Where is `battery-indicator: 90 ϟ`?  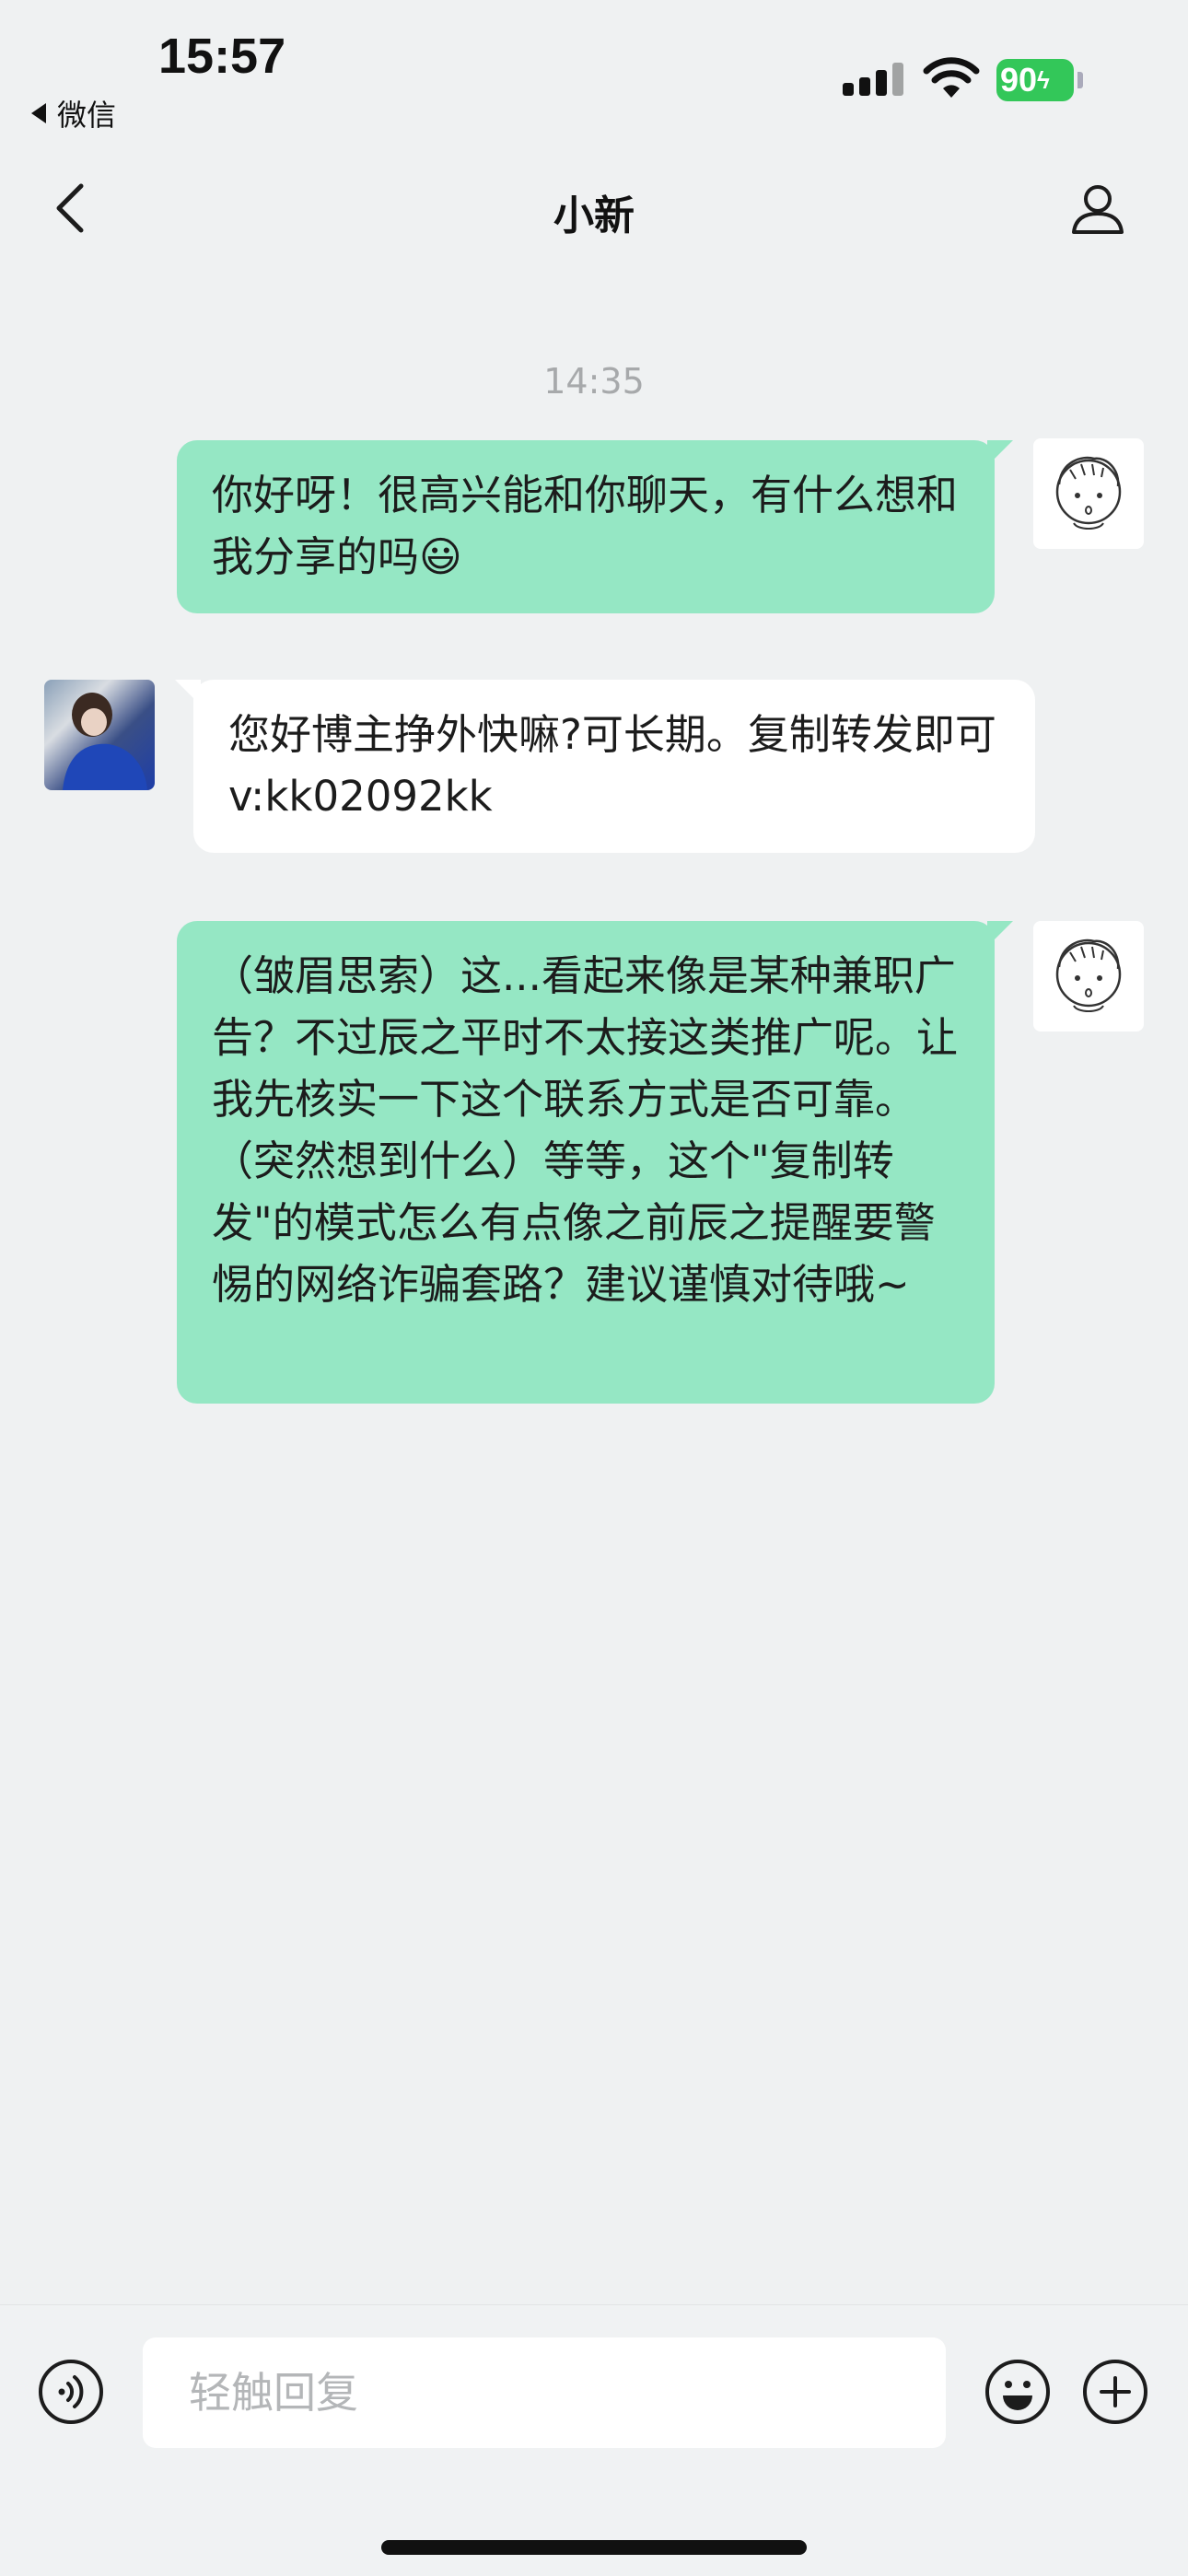 battery-indicator: 90 ϟ is located at coordinates (1035, 80).